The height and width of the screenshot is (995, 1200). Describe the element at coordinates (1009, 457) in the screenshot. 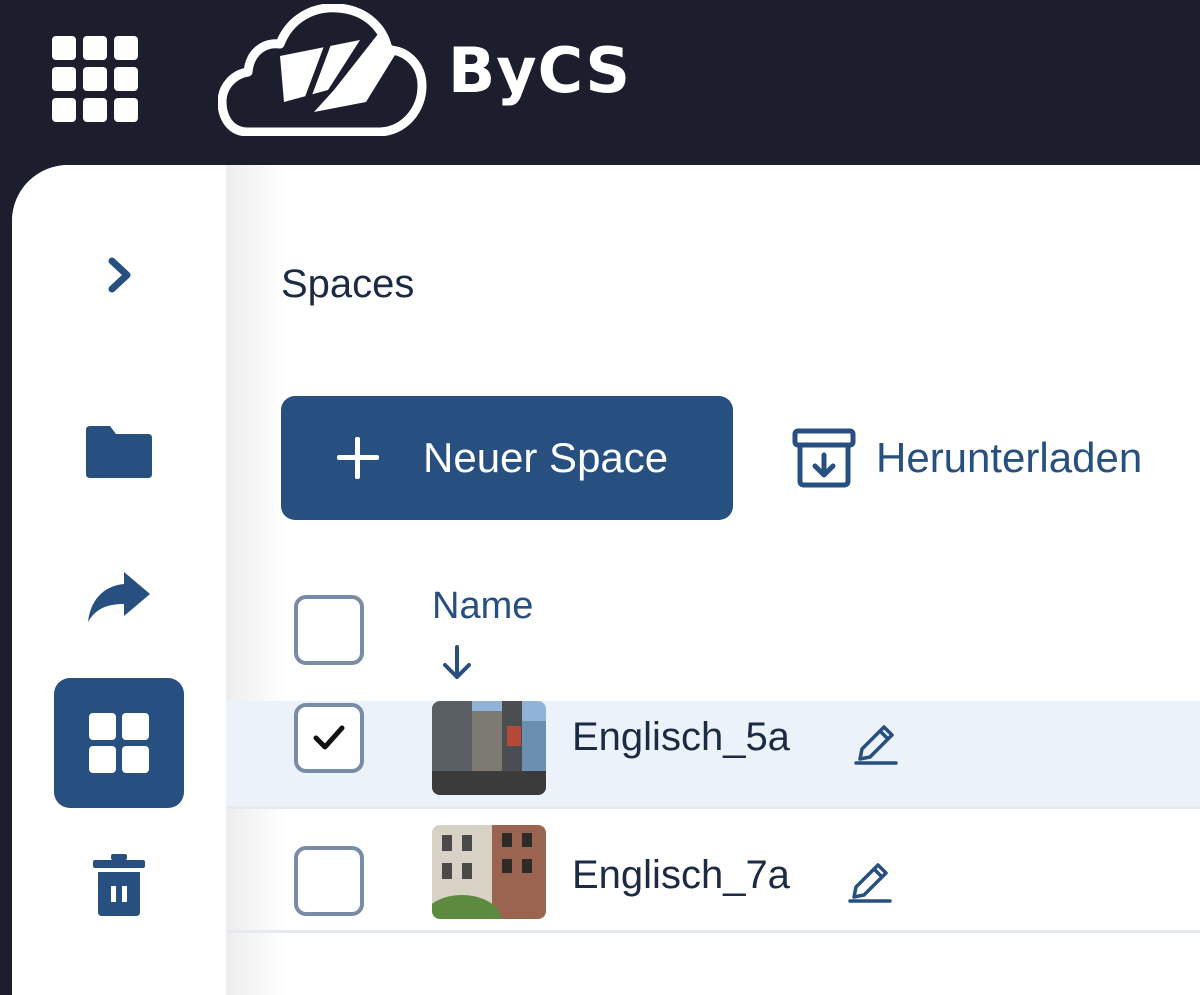

I see `download-label: Herunterladen` at that location.